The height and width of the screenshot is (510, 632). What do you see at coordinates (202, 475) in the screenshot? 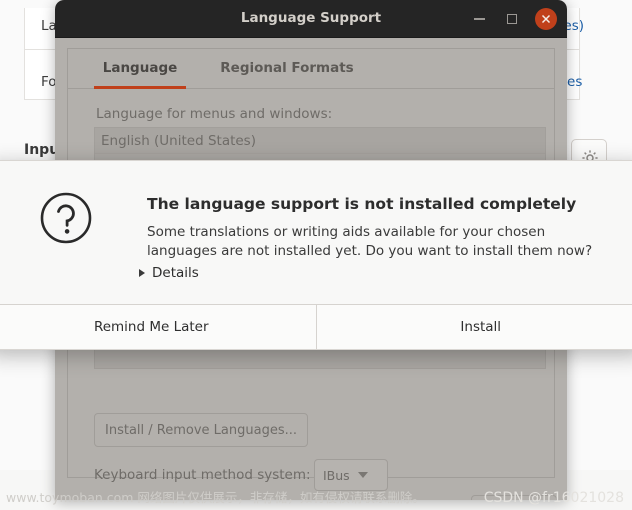
I see `keyboard-input-method-label: Keyboard input method system:` at bounding box center [202, 475].